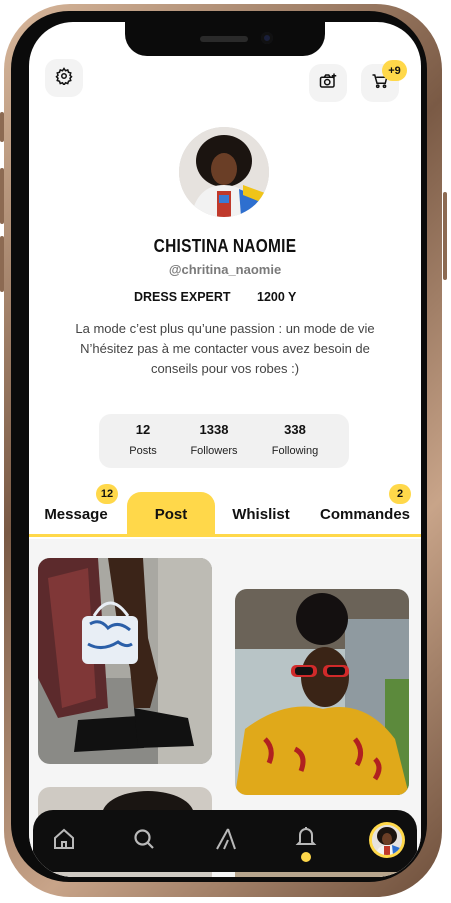 The height and width of the screenshot is (903, 451). I want to click on stat-value: 1338, so click(214, 429).